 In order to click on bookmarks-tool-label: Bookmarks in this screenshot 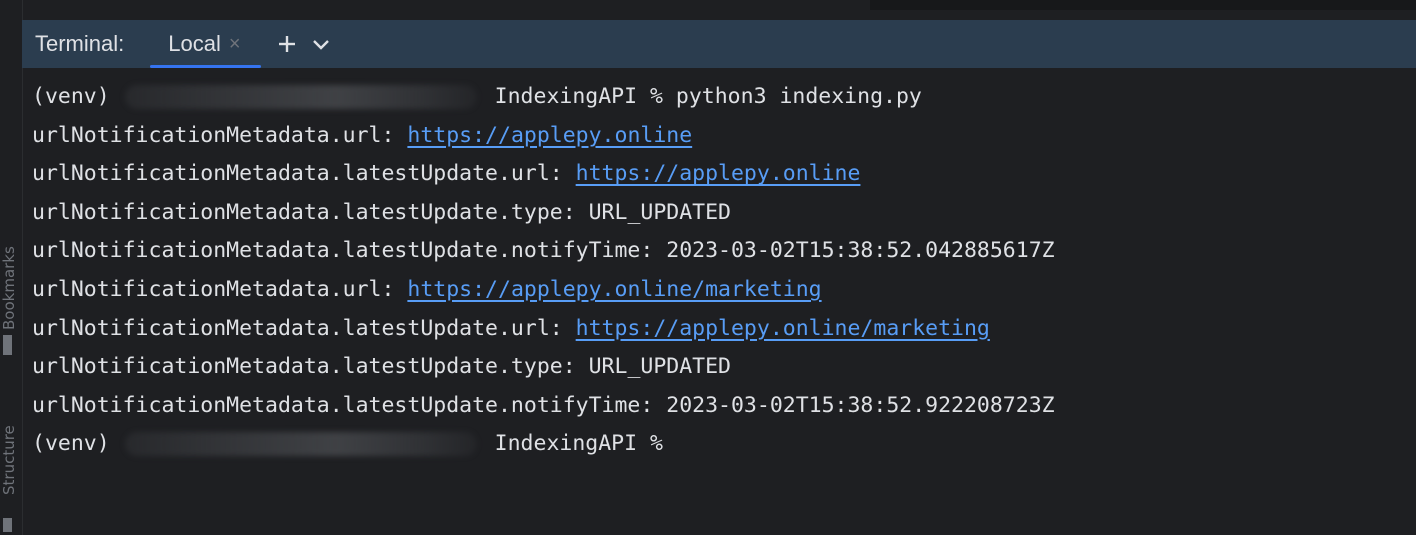, I will do `click(9, 288)`.